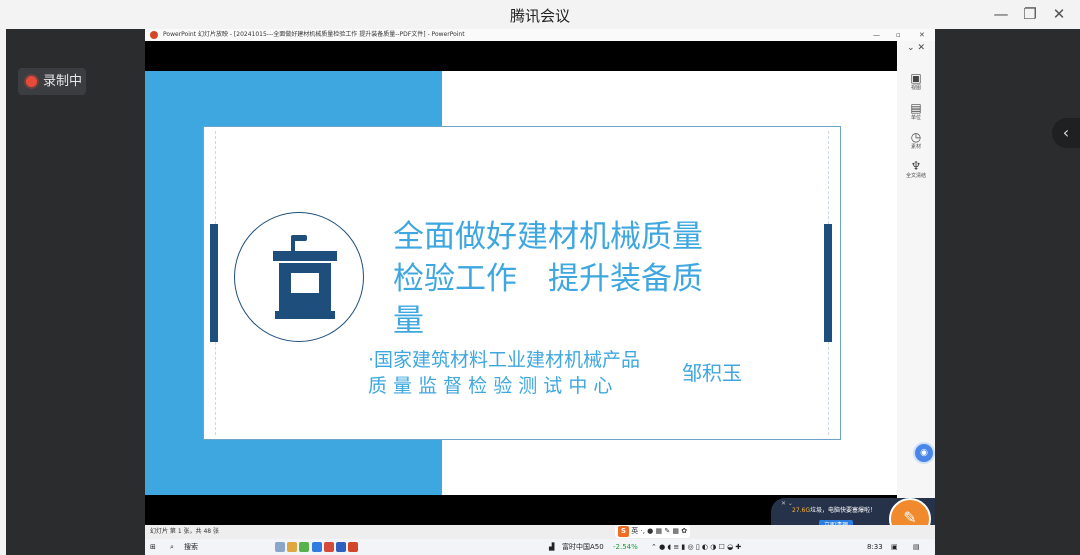  Describe the element at coordinates (305, 277) in the screenshot. I see `podium-icon` at that location.